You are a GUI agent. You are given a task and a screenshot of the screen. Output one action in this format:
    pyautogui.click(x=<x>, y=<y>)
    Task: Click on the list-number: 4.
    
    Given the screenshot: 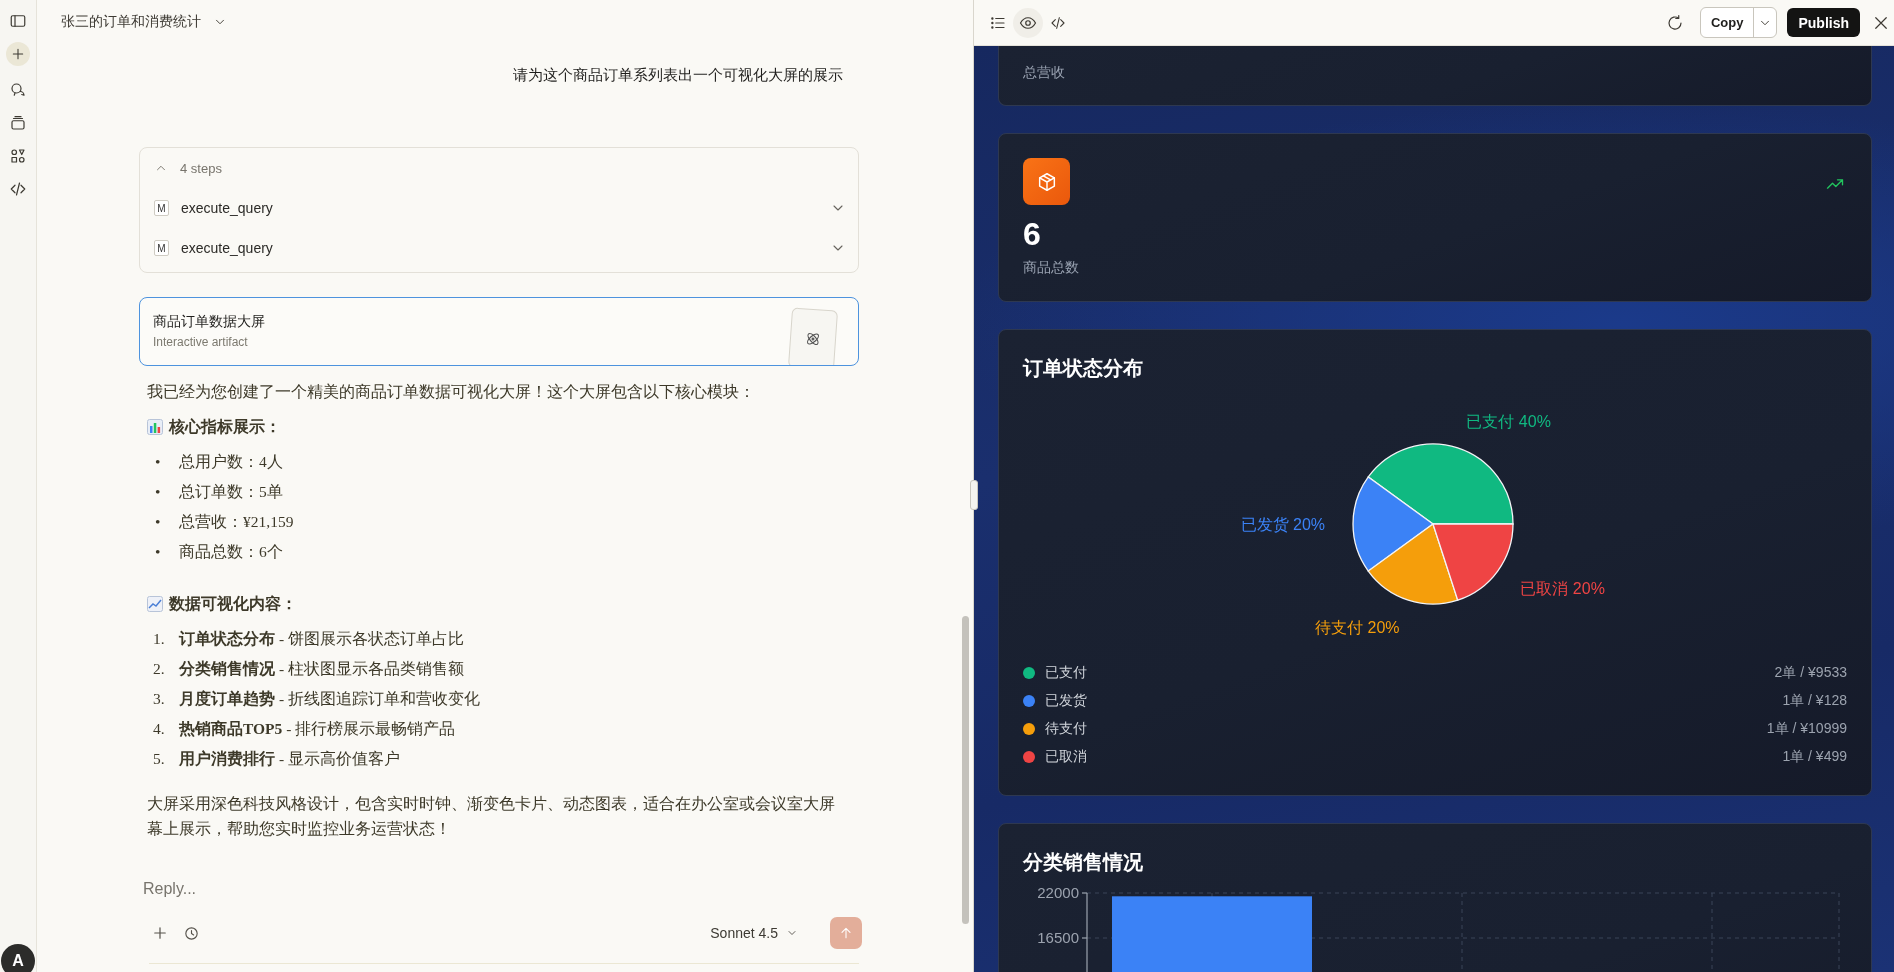 What is the action you would take?
    pyautogui.click(x=159, y=729)
    